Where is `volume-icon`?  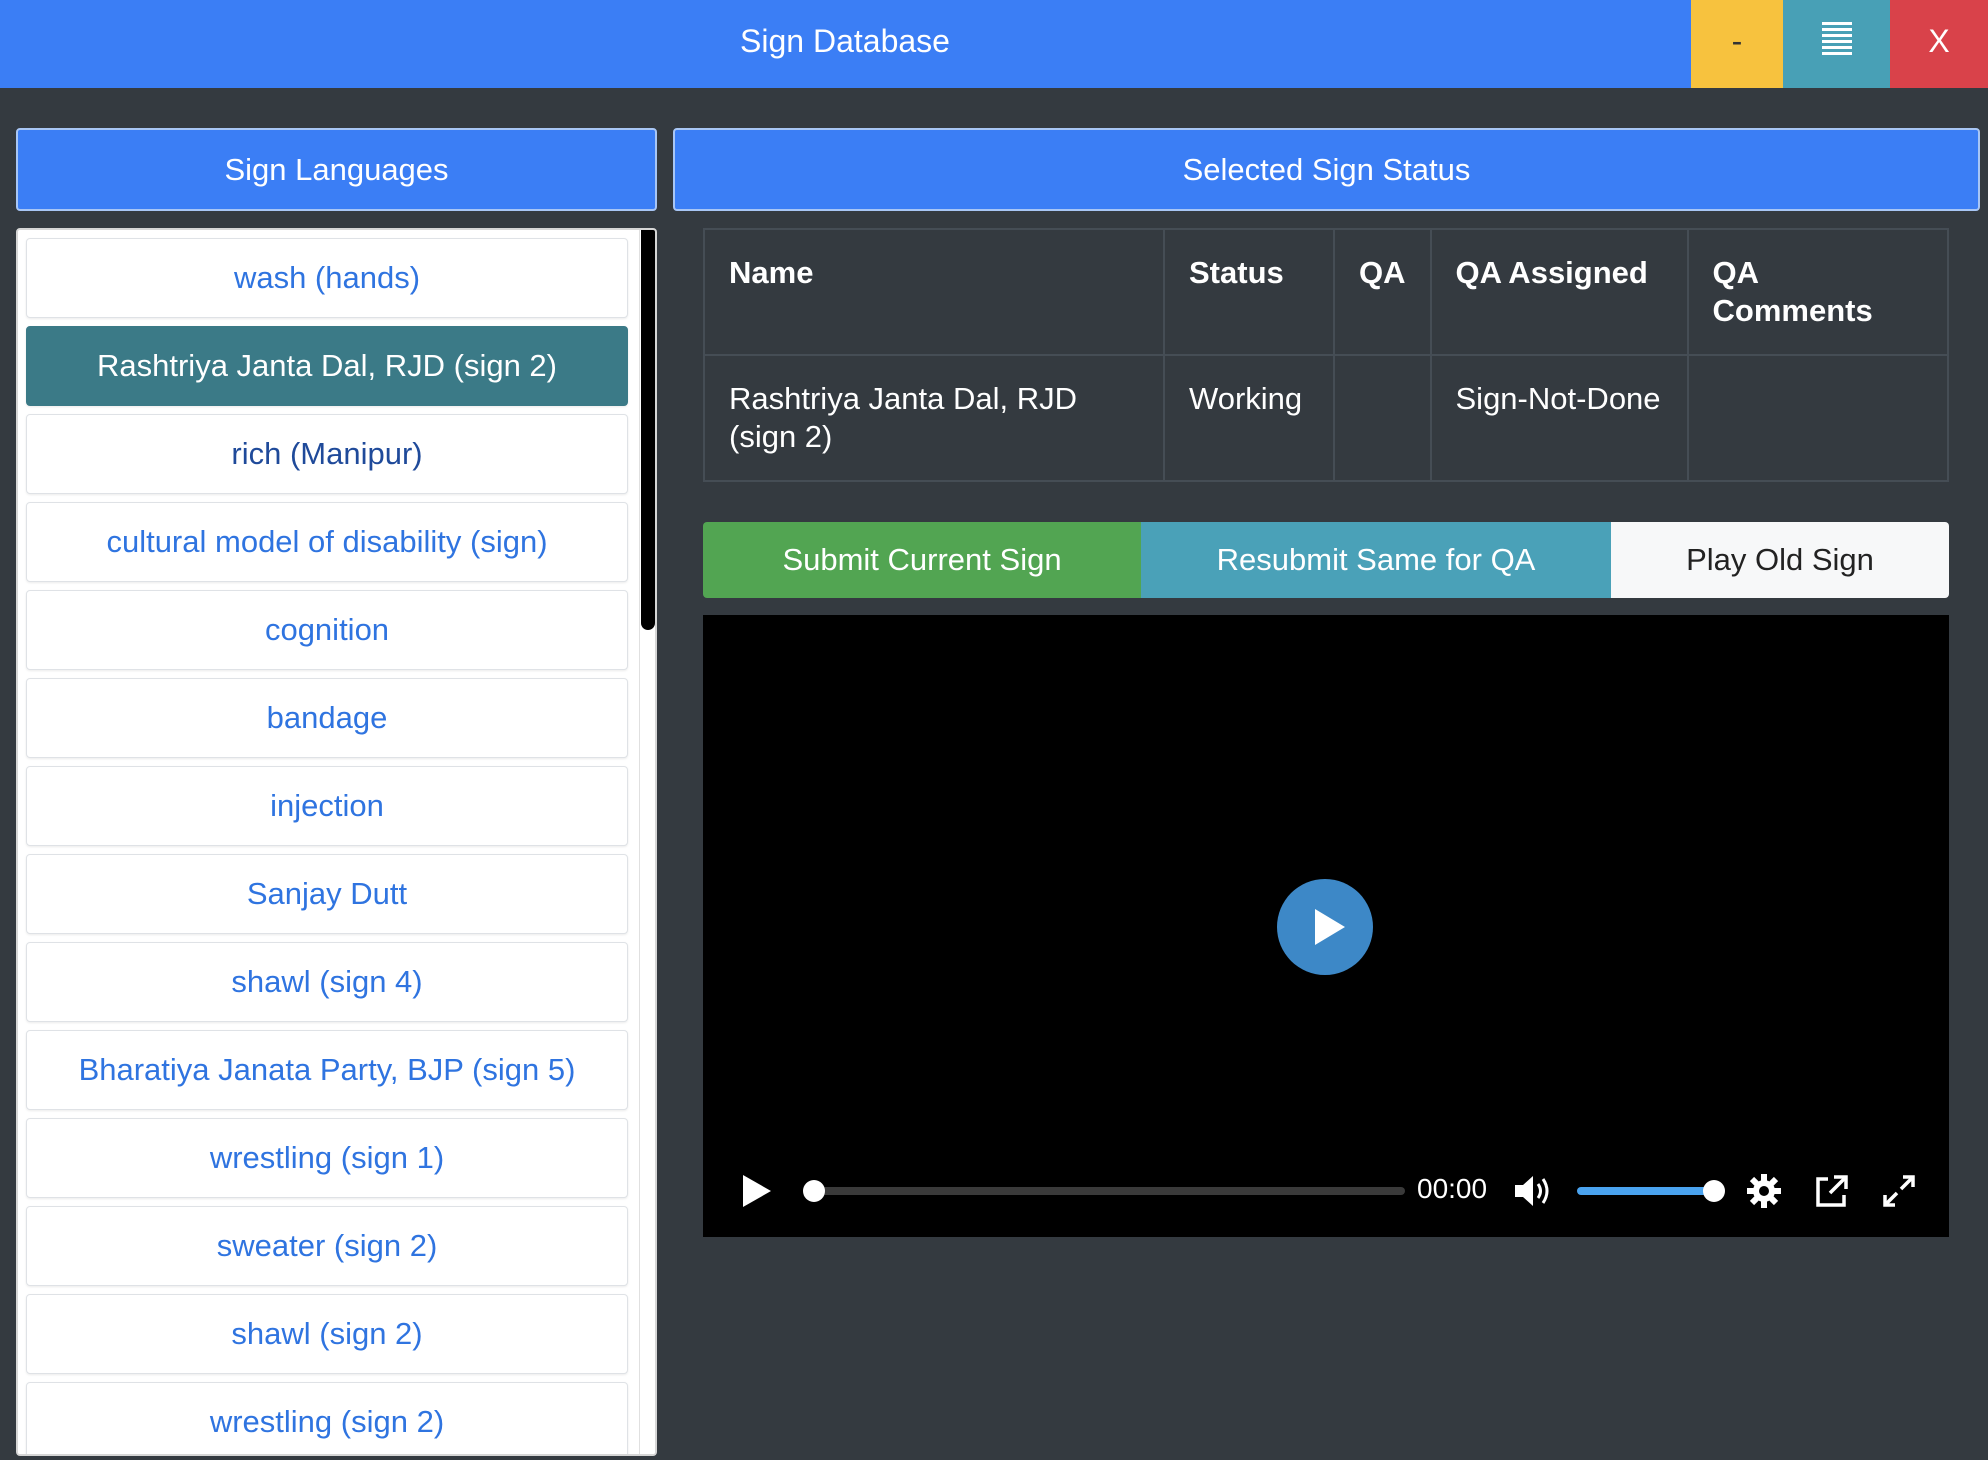
volume-icon is located at coordinates (1533, 1191).